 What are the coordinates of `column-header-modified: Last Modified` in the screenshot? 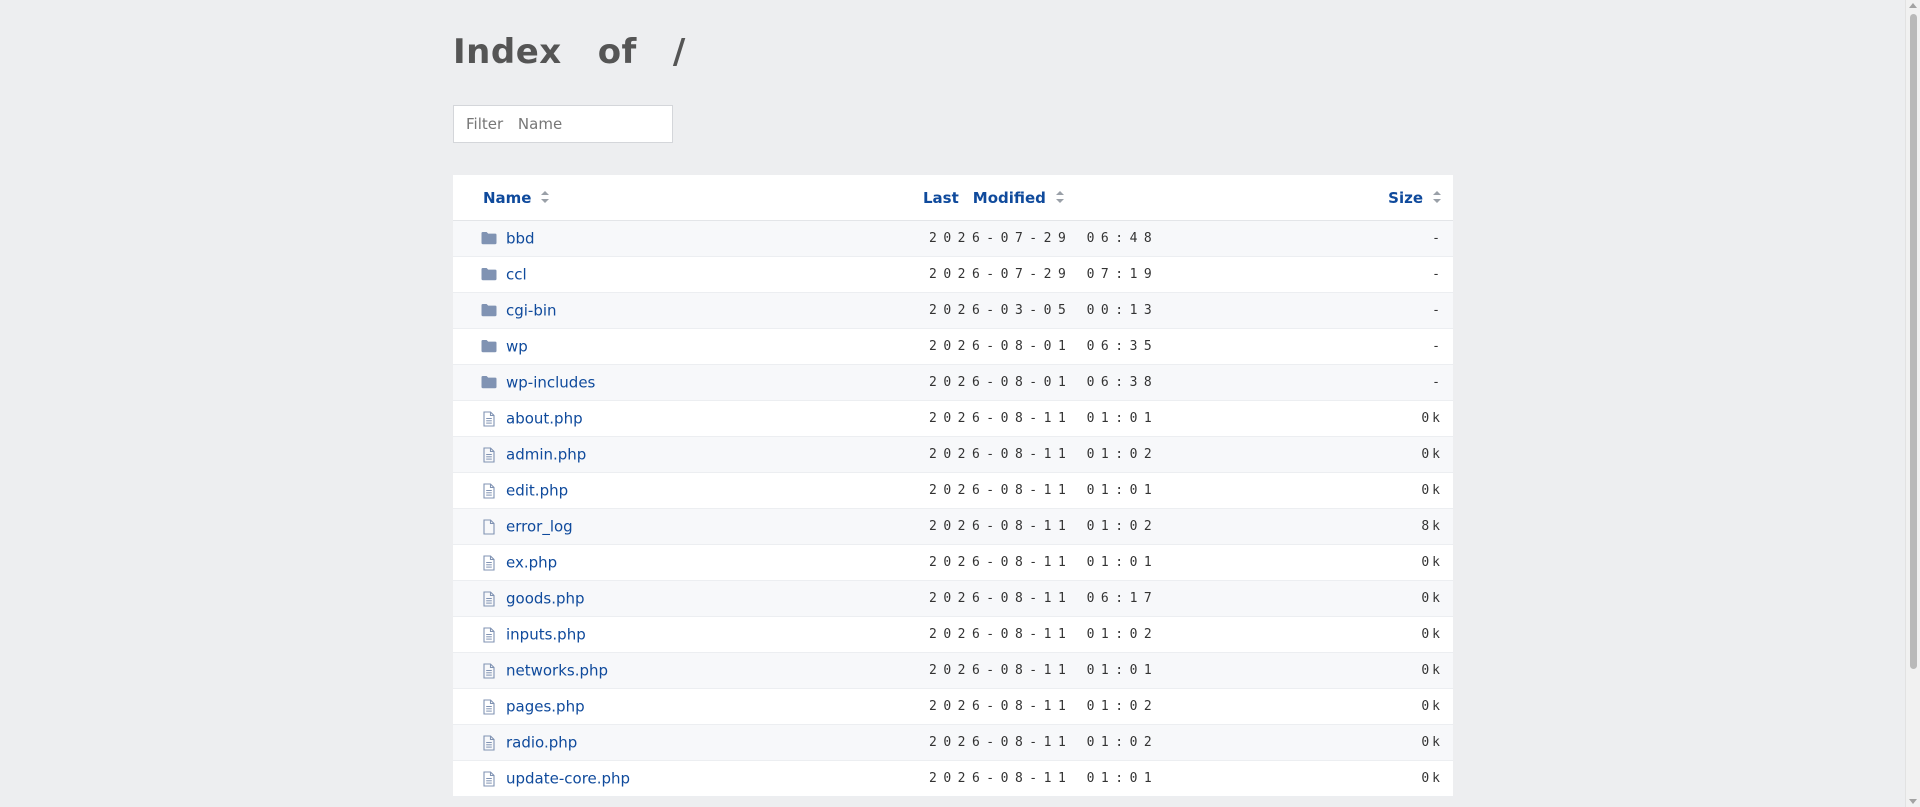 It's located at (1122, 198).